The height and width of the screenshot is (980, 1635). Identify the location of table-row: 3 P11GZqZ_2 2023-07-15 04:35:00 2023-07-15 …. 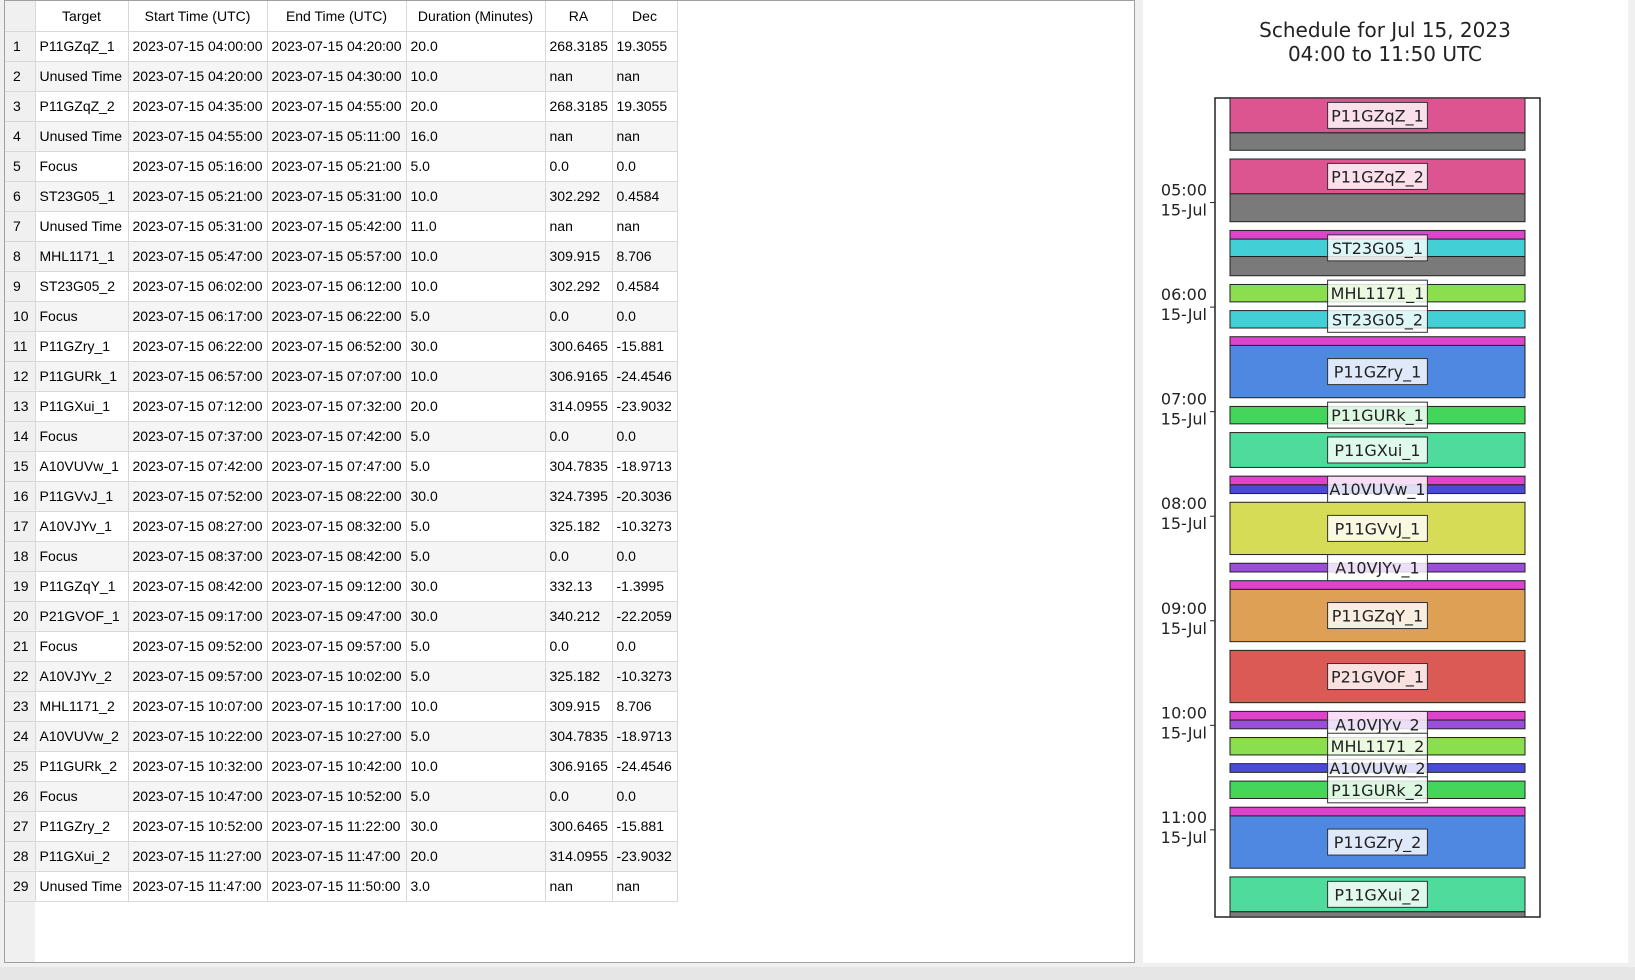
(341, 106).